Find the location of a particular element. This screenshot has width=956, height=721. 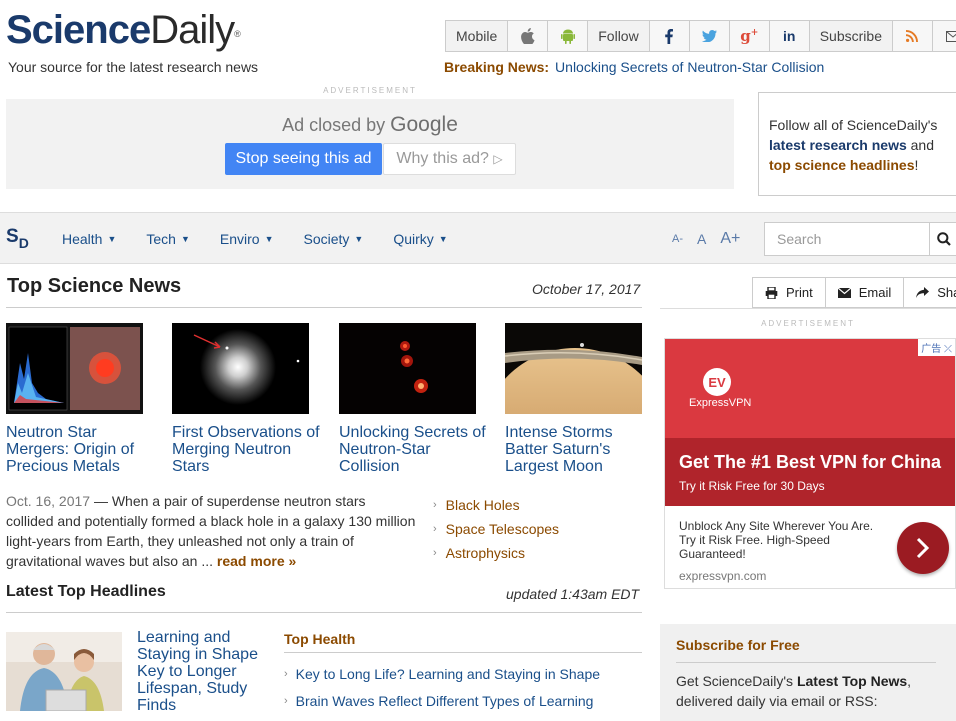

right-ad-label: ADVERTISEMENT is located at coordinates (808, 323).